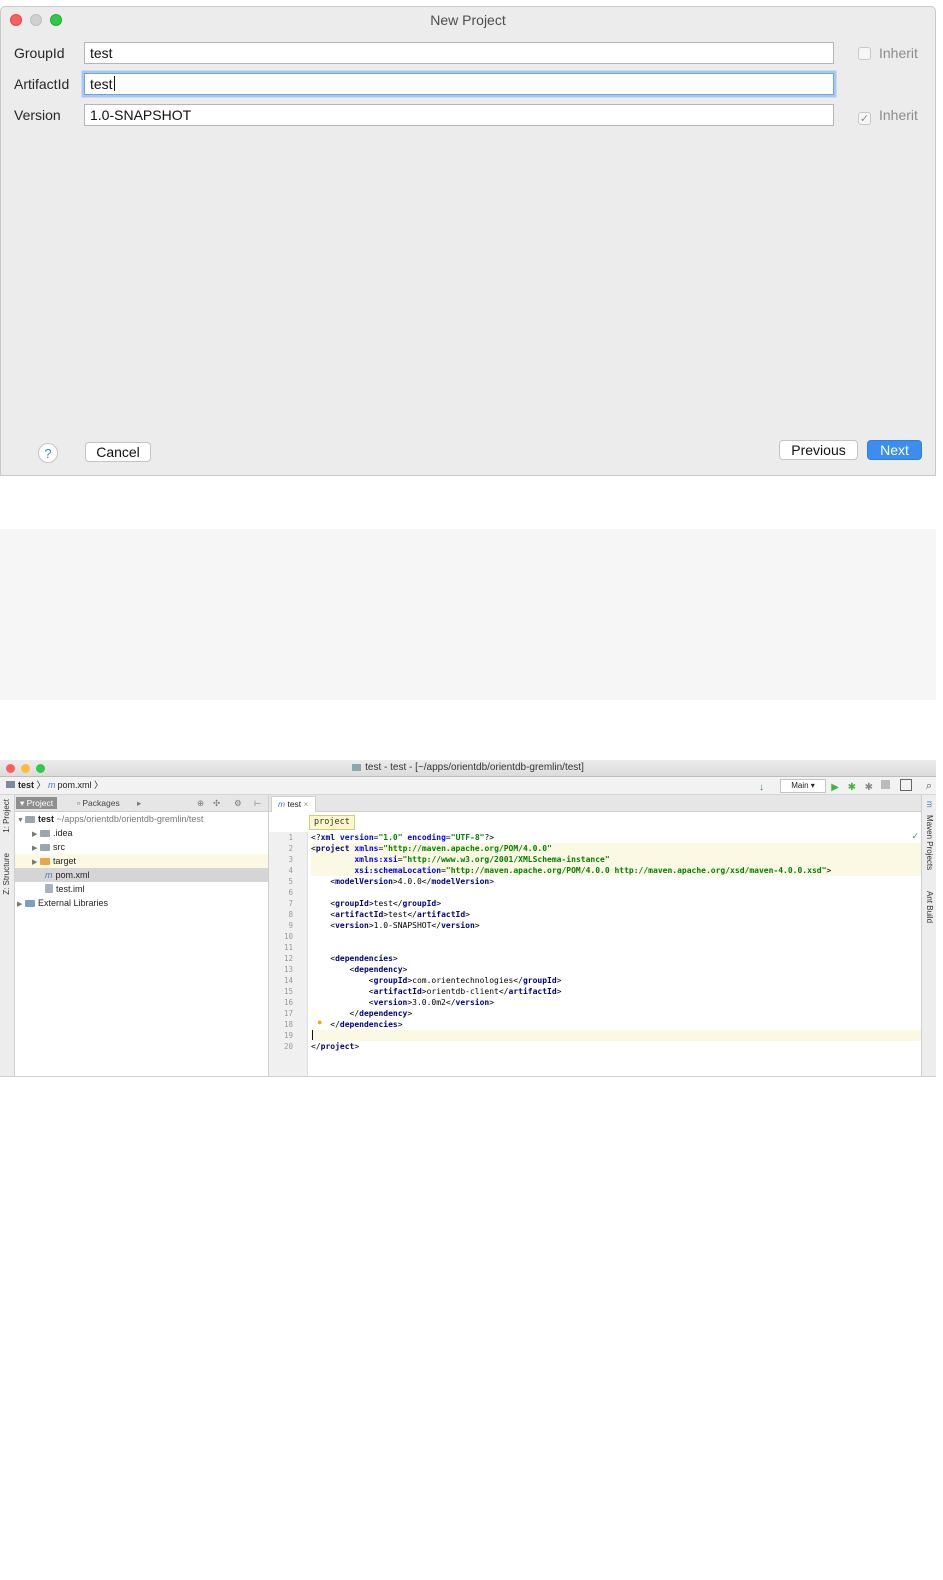 The width and height of the screenshot is (943, 1580). I want to click on code-line: 13 <dependency>, so click(345, 969).